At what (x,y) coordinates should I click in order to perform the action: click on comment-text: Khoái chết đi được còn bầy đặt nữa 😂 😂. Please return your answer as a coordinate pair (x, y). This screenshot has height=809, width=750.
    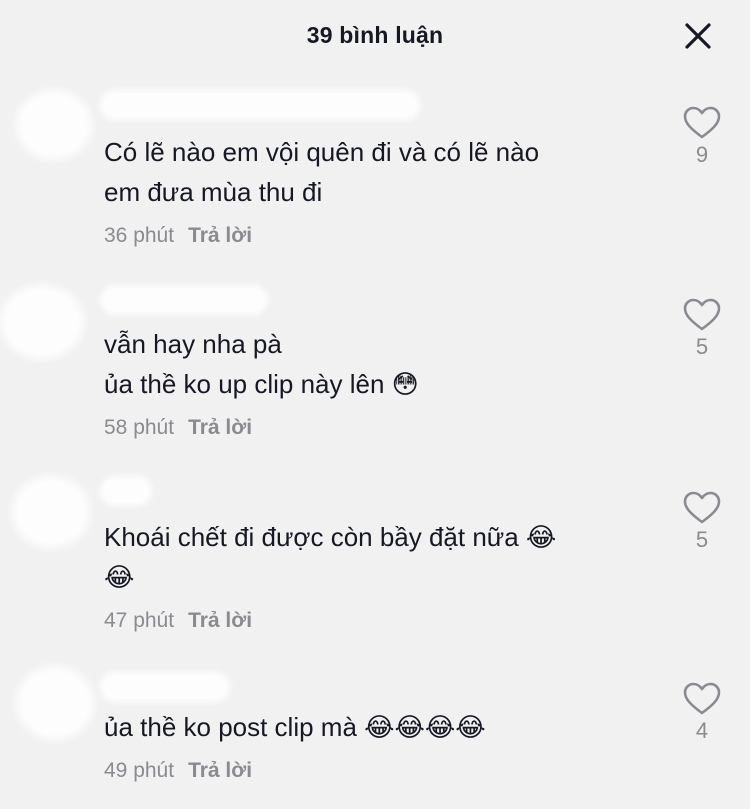
    Looking at the image, I should click on (330, 557).